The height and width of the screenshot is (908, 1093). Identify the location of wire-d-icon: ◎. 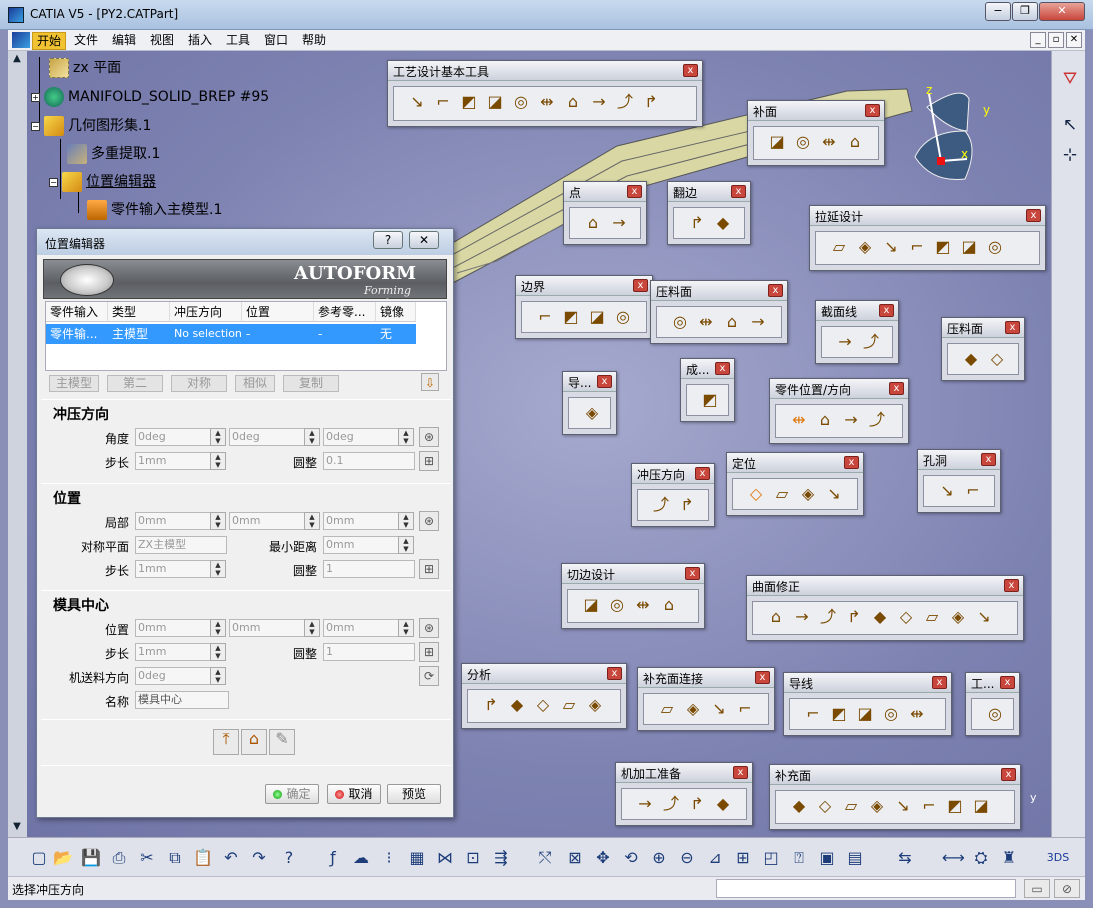
(891, 714).